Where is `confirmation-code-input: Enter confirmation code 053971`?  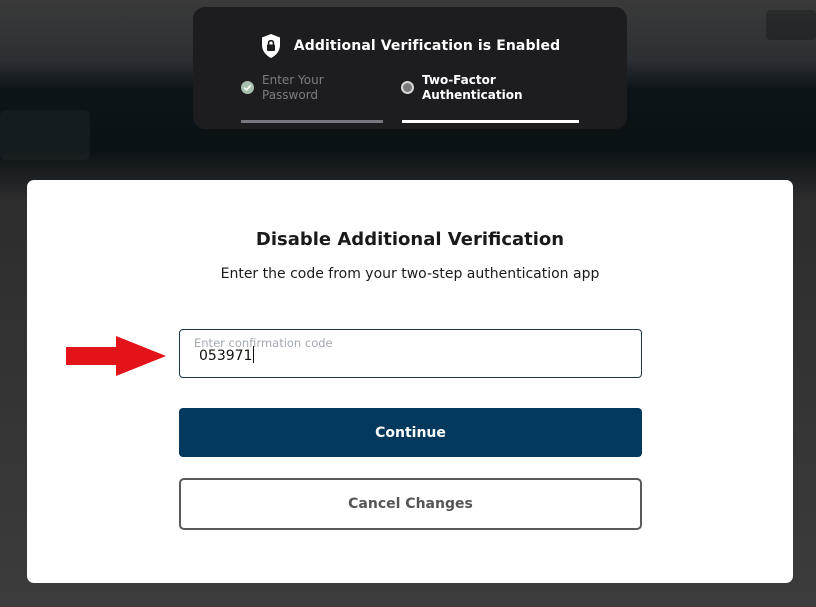 confirmation-code-input: Enter confirmation code 053971 is located at coordinates (410, 353).